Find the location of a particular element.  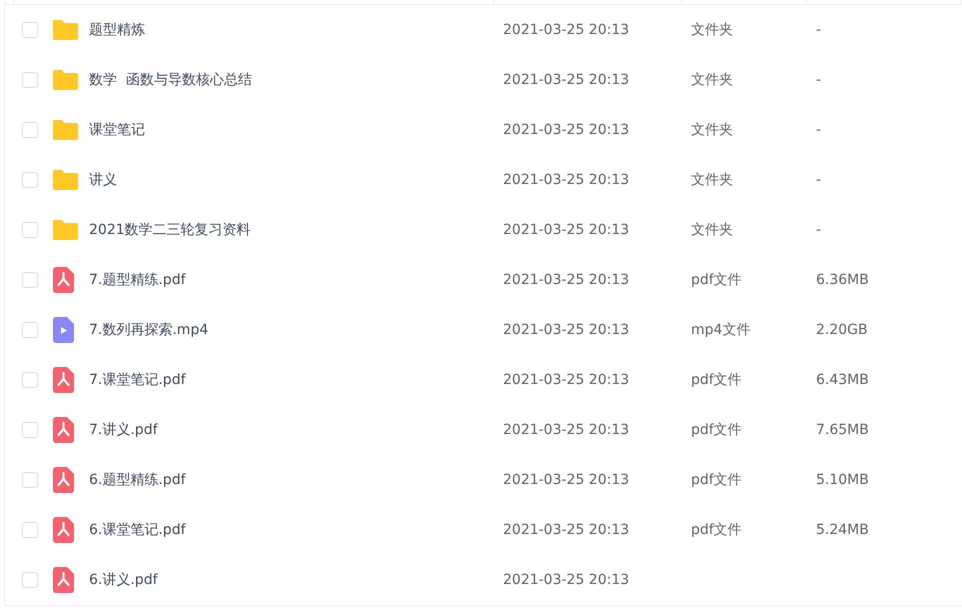

file-size: 7.65MB is located at coordinates (842, 430).